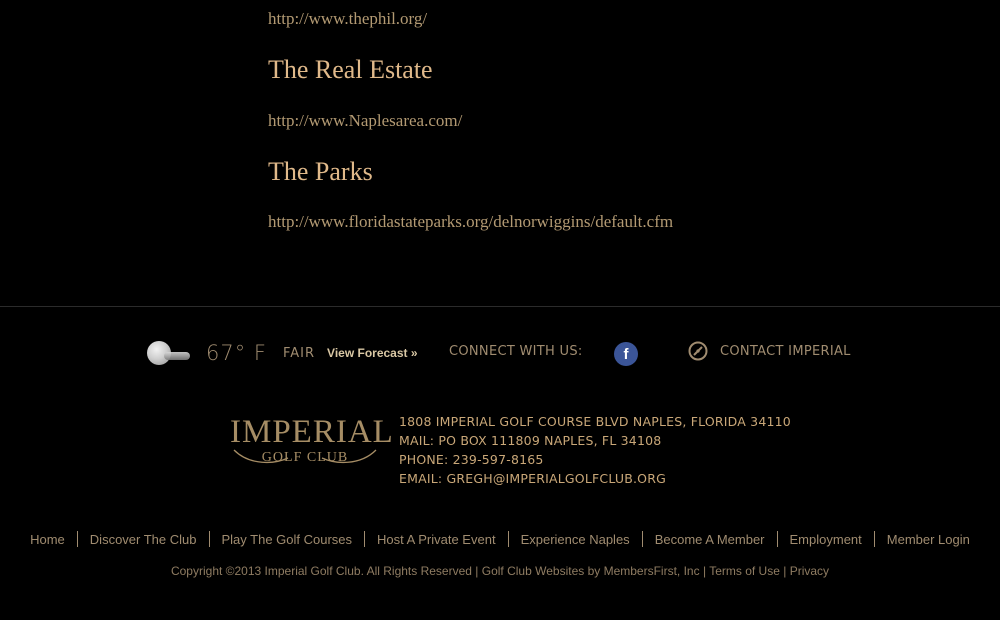  I want to click on footer-link-become-member: Become A Member, so click(710, 539).